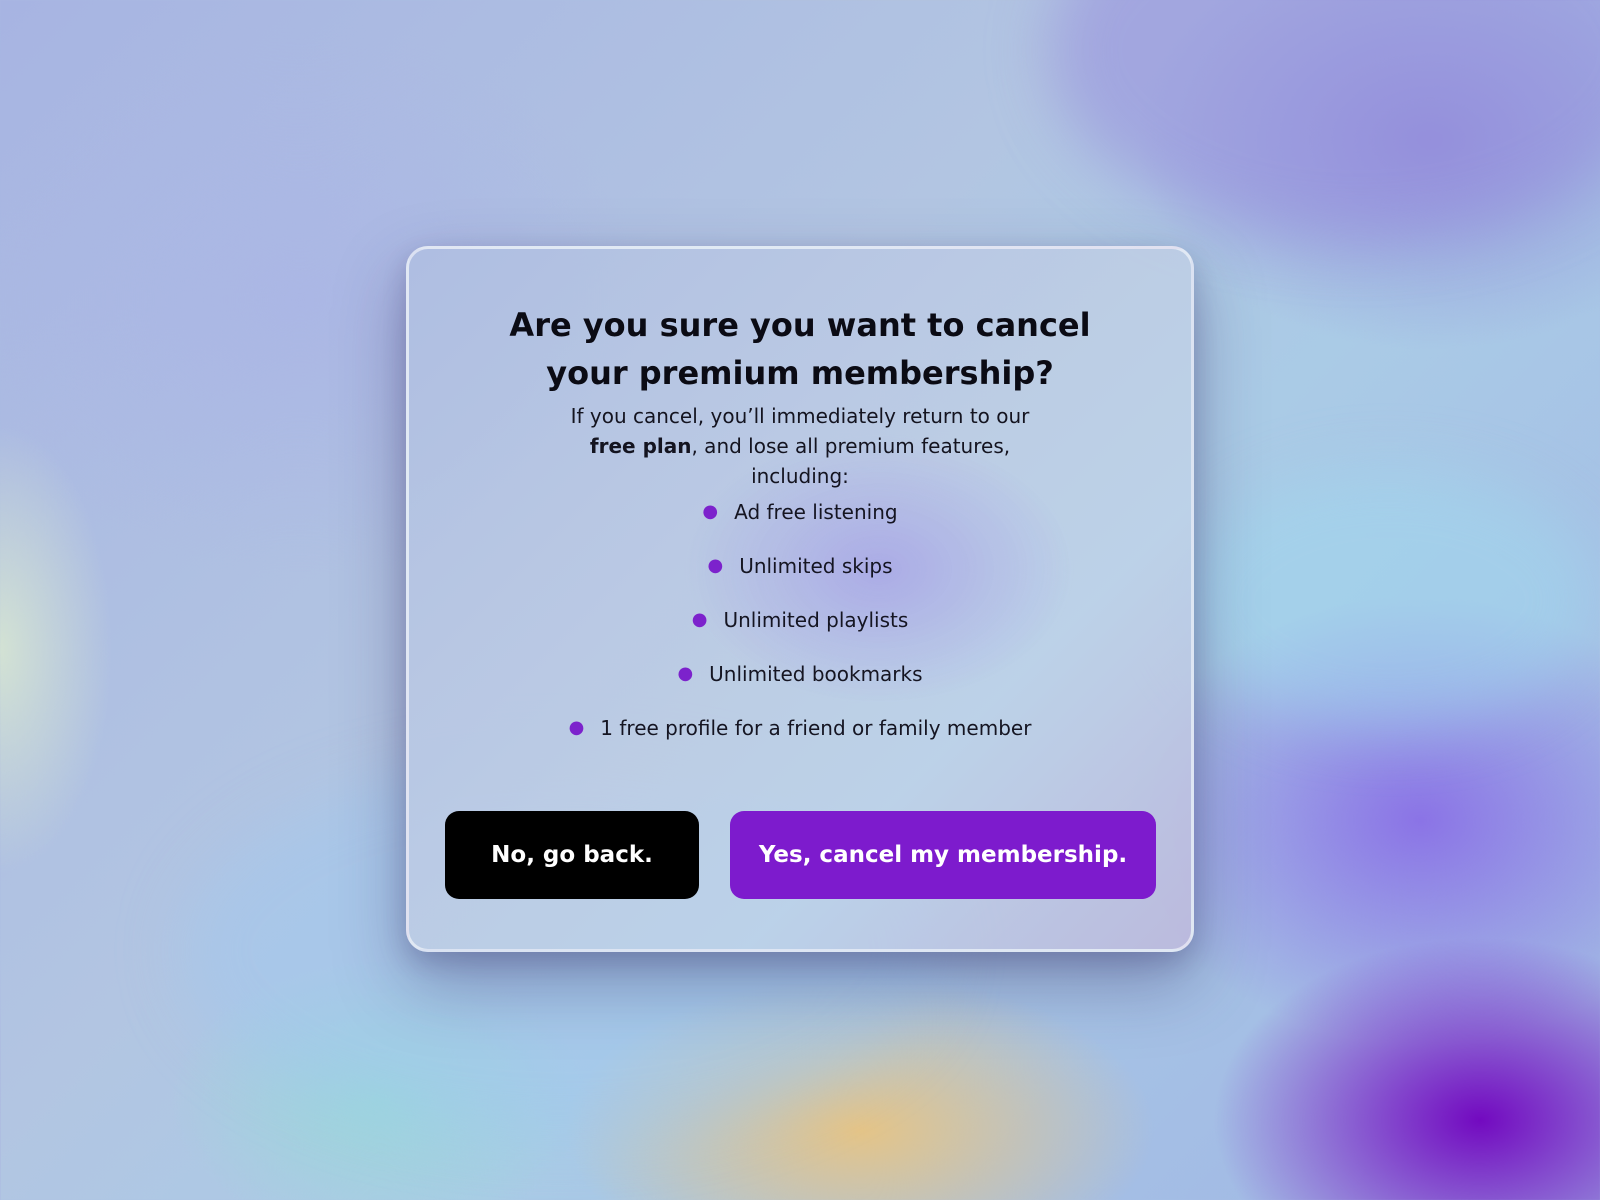  I want to click on cancel-membership-button: Yes, cancel my membership., so click(943, 855).